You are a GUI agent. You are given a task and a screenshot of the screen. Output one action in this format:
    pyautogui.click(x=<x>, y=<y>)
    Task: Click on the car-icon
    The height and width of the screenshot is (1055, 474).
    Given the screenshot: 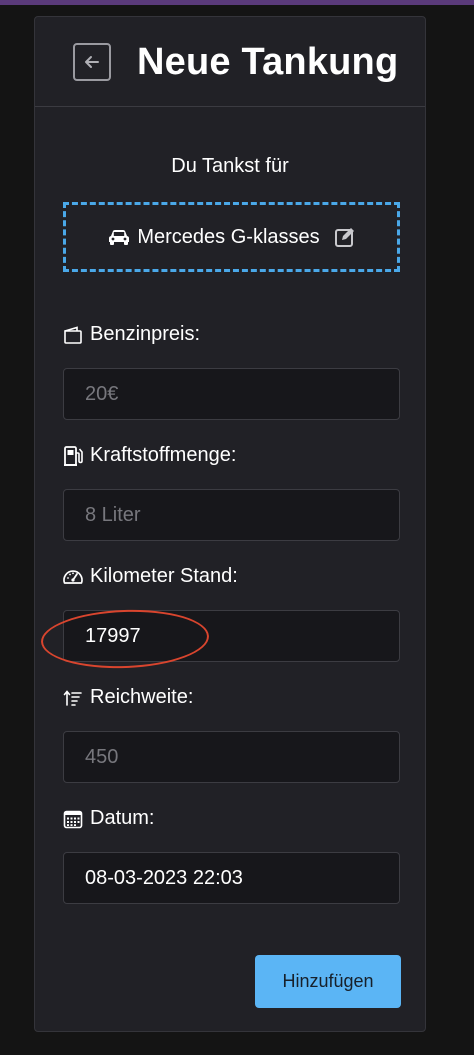 What is the action you would take?
    pyautogui.click(x=119, y=237)
    